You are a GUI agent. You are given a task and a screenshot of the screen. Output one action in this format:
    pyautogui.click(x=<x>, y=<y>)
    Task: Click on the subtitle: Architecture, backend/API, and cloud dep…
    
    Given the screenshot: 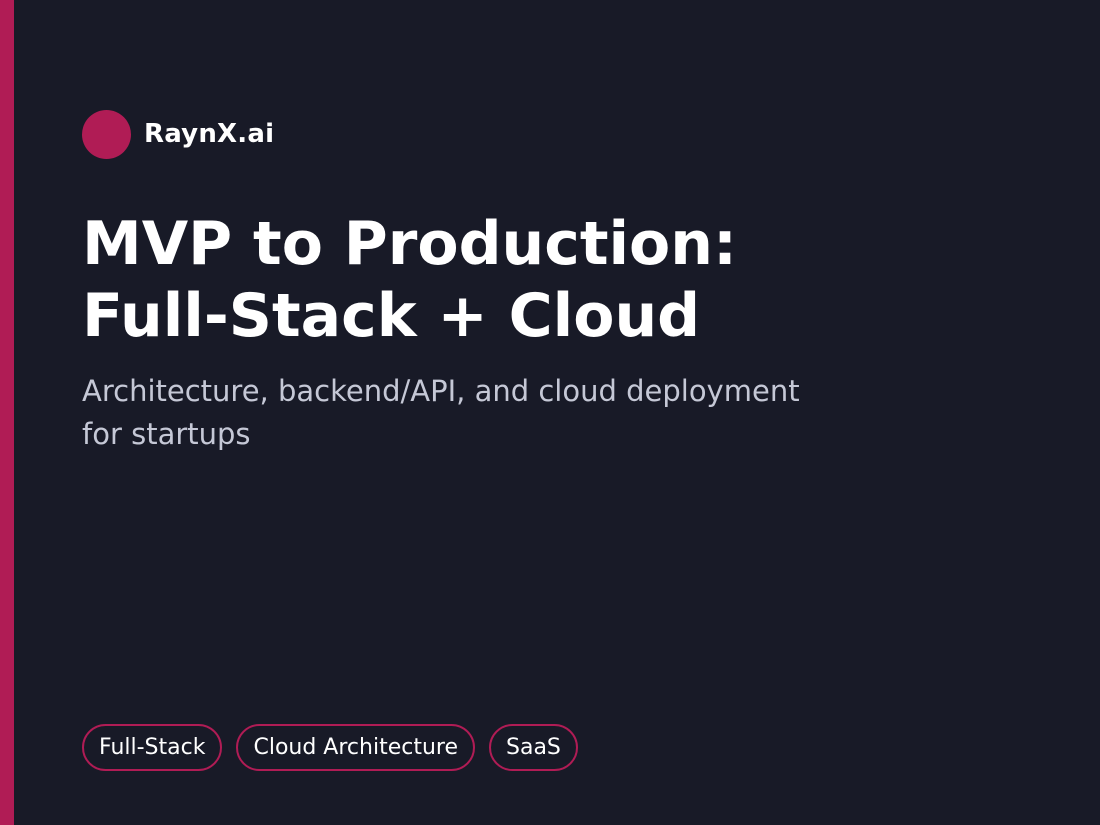 What is the action you would take?
    pyautogui.click(x=482, y=413)
    